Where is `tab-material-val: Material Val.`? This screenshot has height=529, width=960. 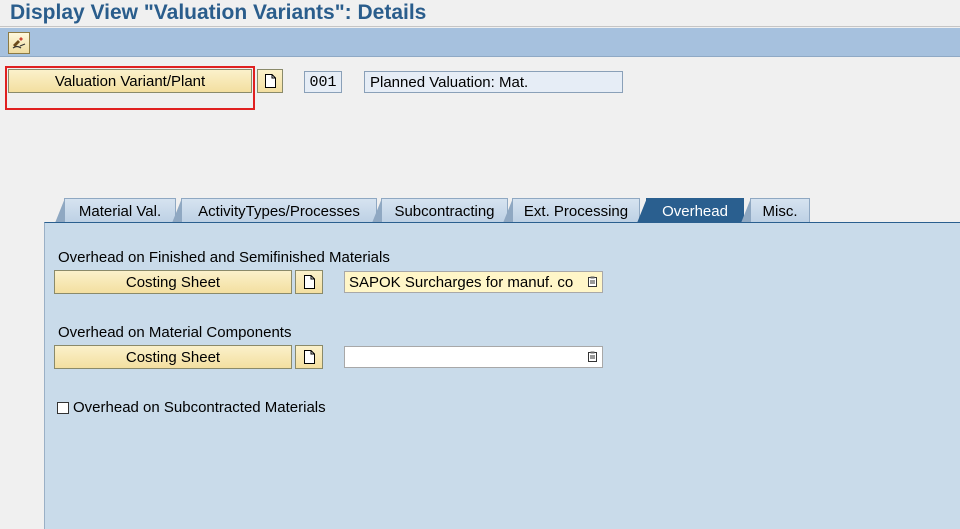
tab-material-val: Material Val. is located at coordinates (115, 210).